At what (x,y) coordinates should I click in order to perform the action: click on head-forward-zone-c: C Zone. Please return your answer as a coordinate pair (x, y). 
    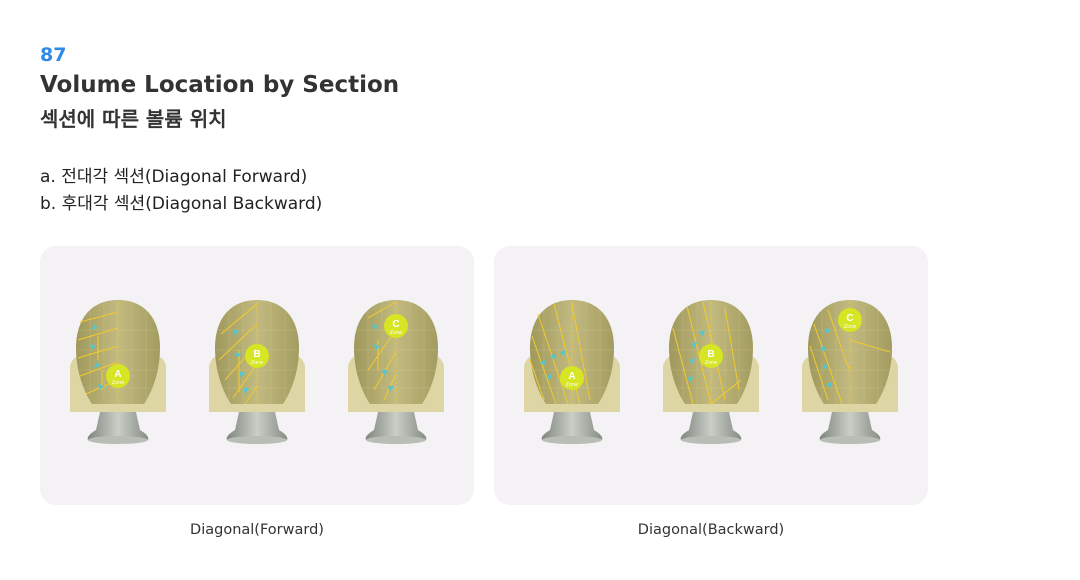
    Looking at the image, I should click on (396, 372).